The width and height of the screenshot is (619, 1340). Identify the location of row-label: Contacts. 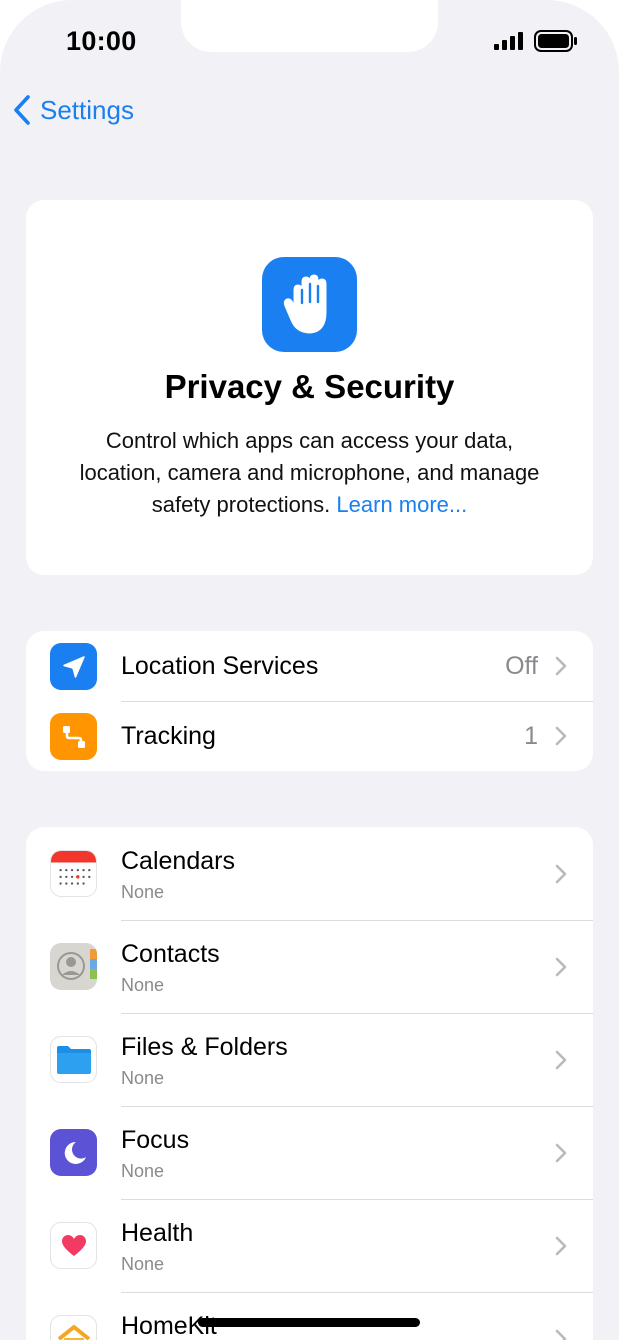
(170, 954).